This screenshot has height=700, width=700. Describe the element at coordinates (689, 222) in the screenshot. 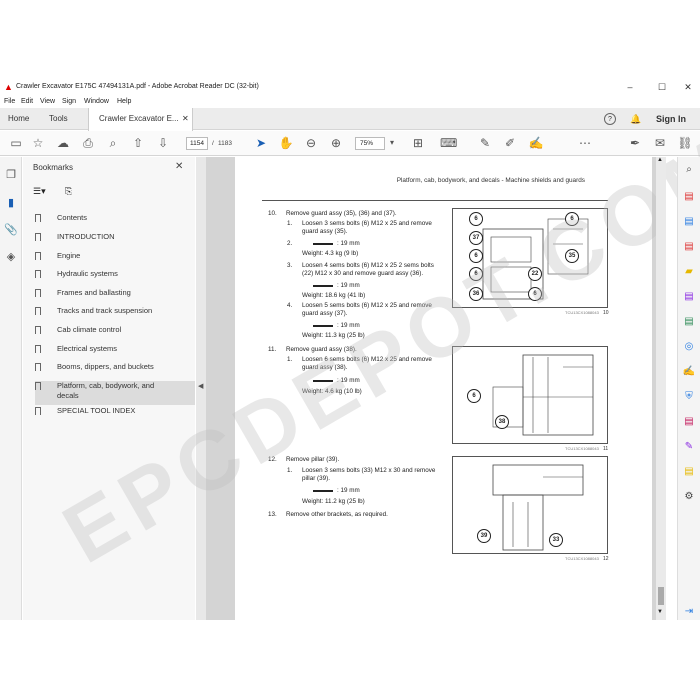

I see `create-pdf-icon: ▤` at that location.